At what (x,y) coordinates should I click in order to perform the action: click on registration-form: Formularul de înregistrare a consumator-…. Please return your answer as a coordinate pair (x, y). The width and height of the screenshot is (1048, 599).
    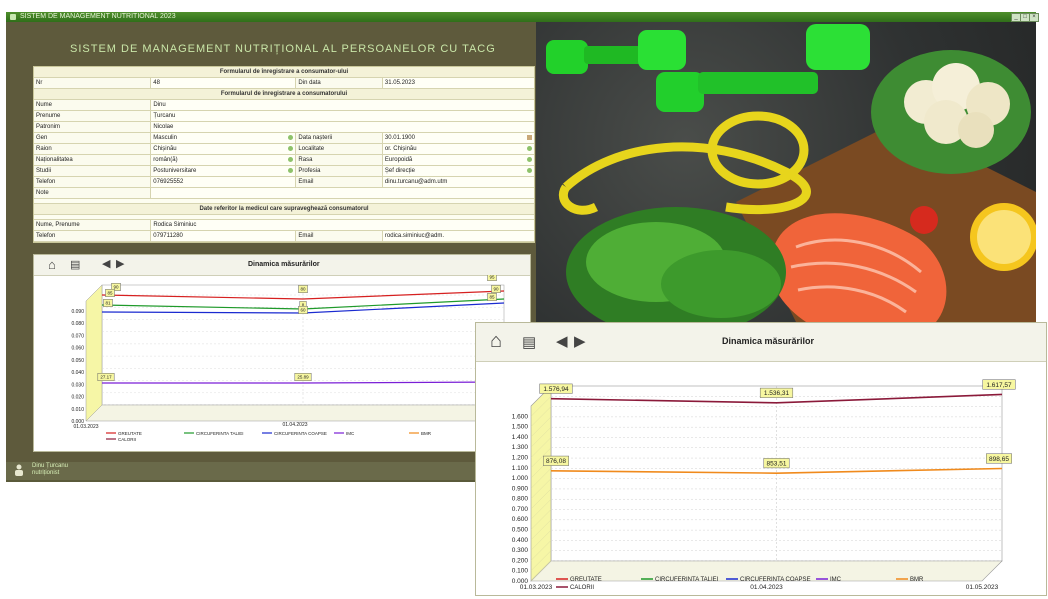
    Looking at the image, I should click on (284, 154).